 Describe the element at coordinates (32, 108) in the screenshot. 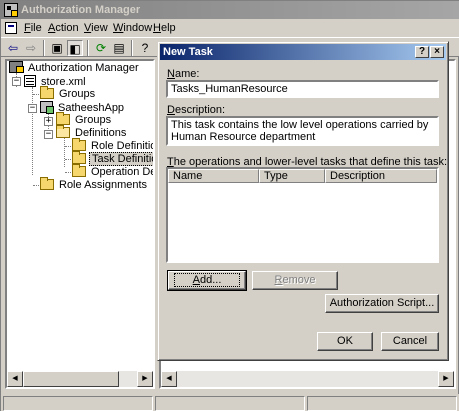

I see `tree-expander-app: −` at that location.